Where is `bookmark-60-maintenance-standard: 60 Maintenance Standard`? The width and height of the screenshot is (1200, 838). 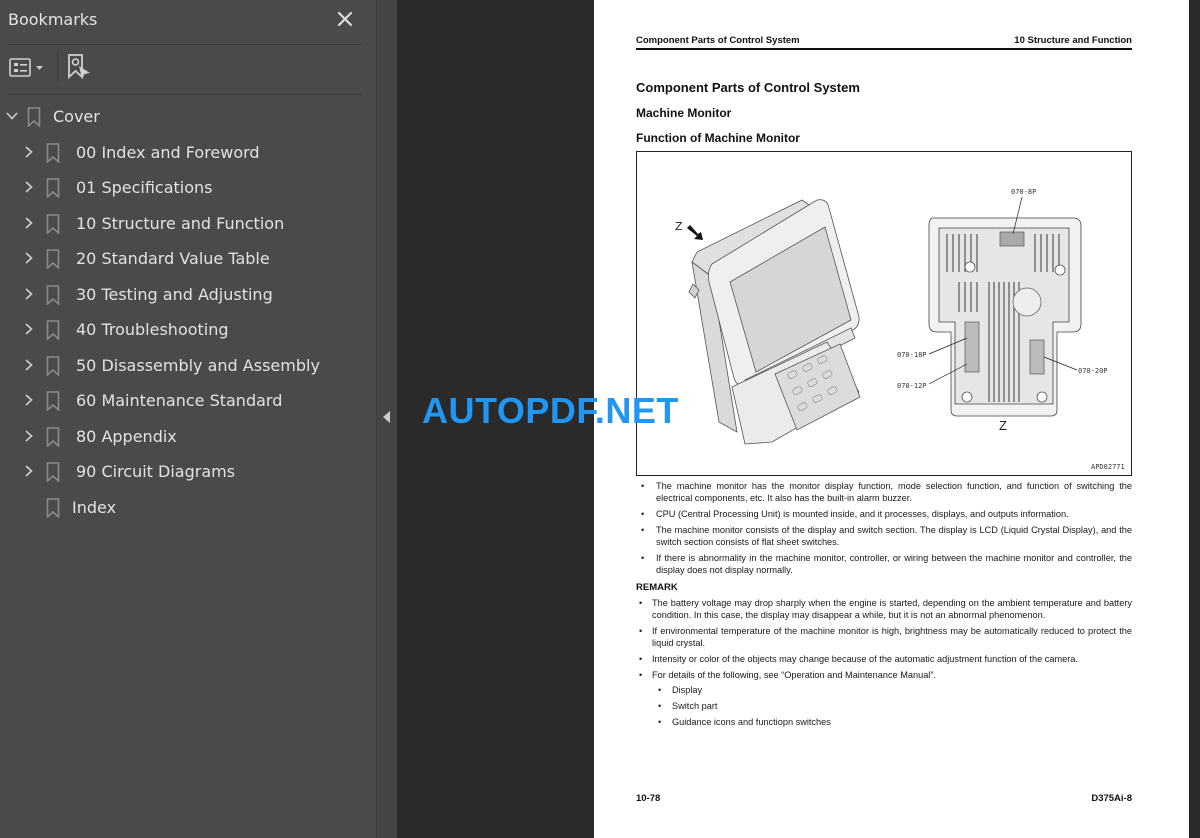 bookmark-60-maintenance-standard: 60 Maintenance Standard is located at coordinates (188, 401).